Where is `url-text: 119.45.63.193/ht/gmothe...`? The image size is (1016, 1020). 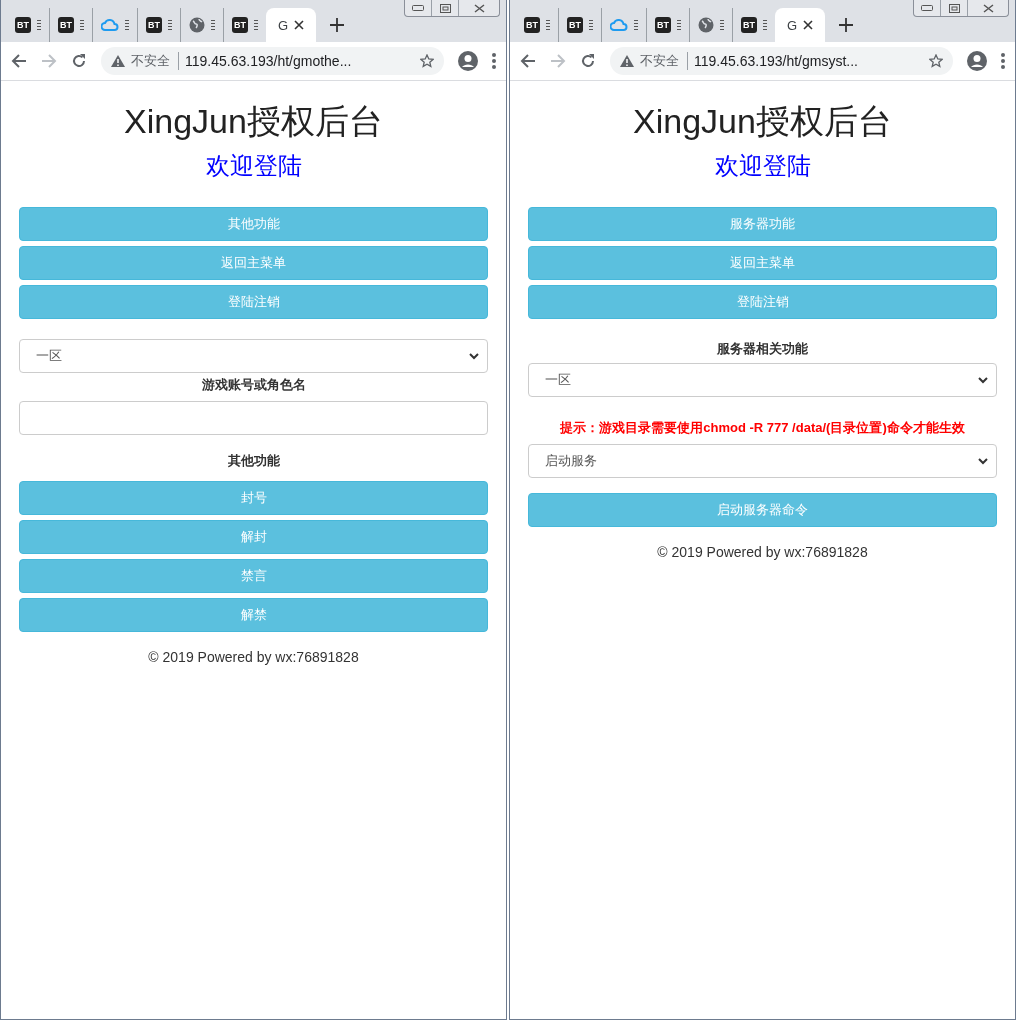
url-text: 119.45.63.193/ht/gmothe... is located at coordinates (269, 61).